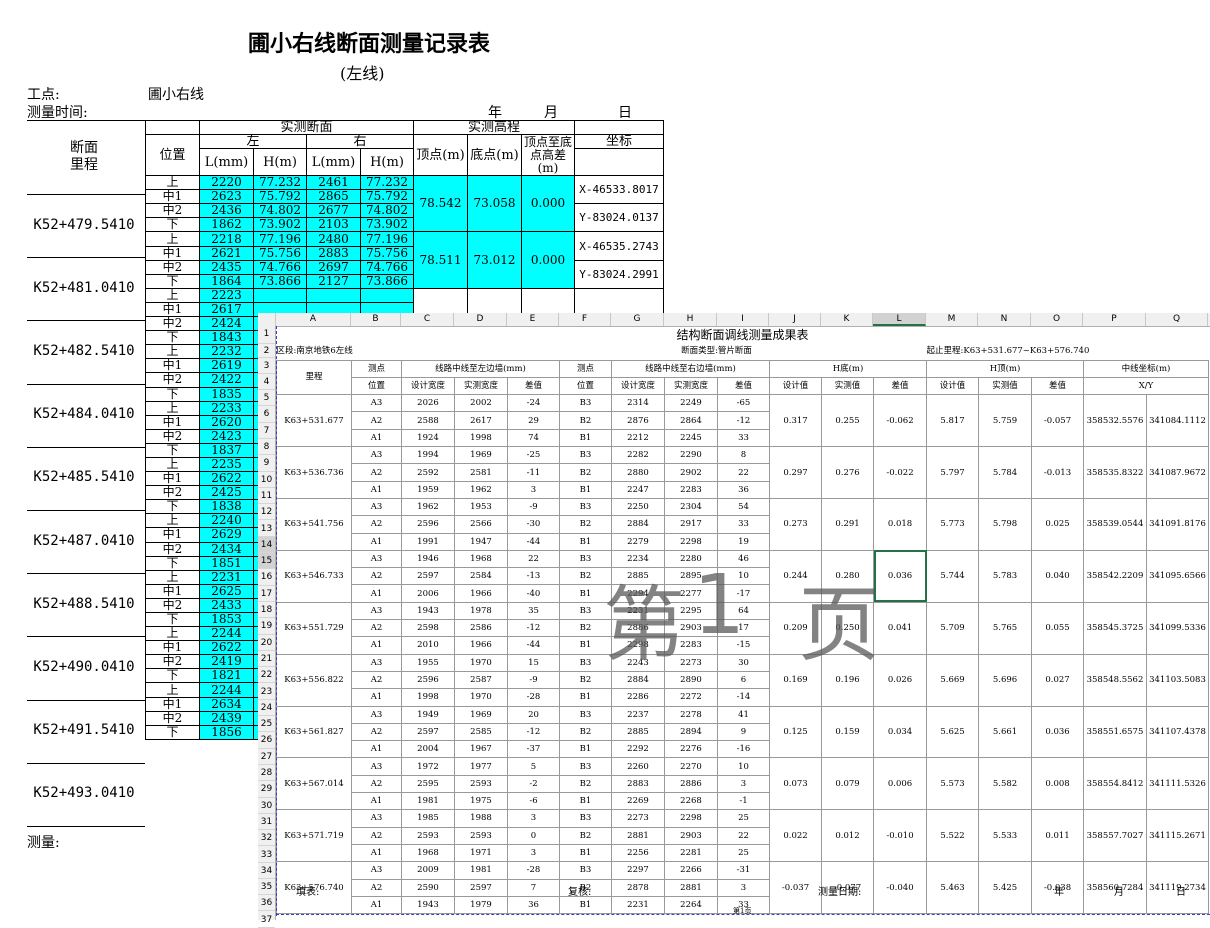 The width and height of the screenshot is (1210, 928). I want to click on h-measured-right: 实测宽度, so click(691, 386).